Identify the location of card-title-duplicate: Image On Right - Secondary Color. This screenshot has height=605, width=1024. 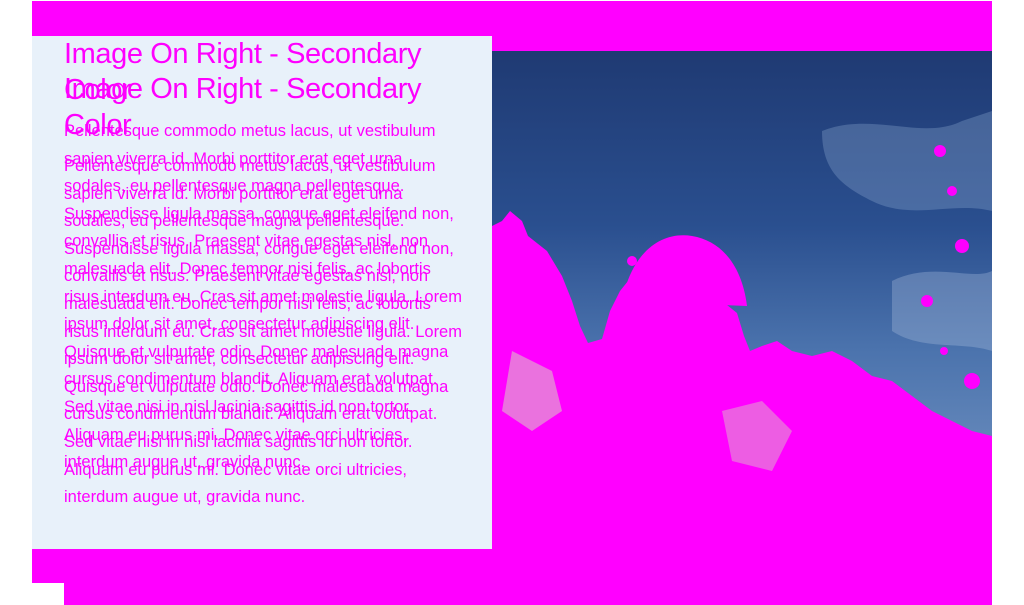
(243, 107).